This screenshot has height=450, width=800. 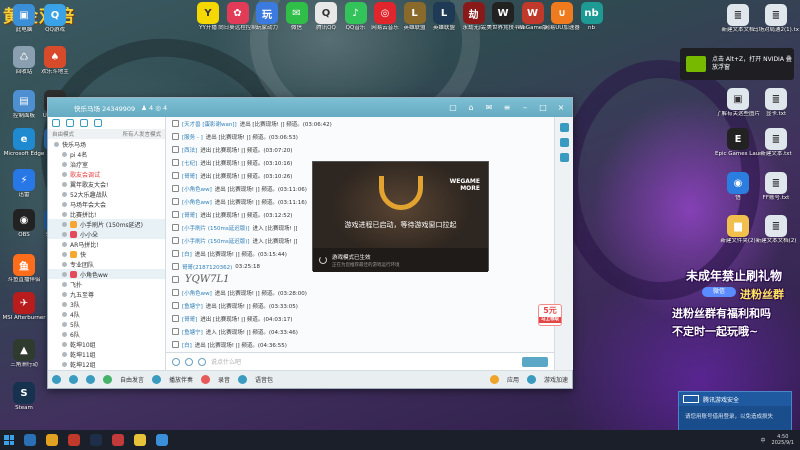 What do you see at coordinates (246, 176) in the screenshot?
I see `message-text: 进出 [比赛现场! |] 频道。(03:10:26)` at bounding box center [246, 176].